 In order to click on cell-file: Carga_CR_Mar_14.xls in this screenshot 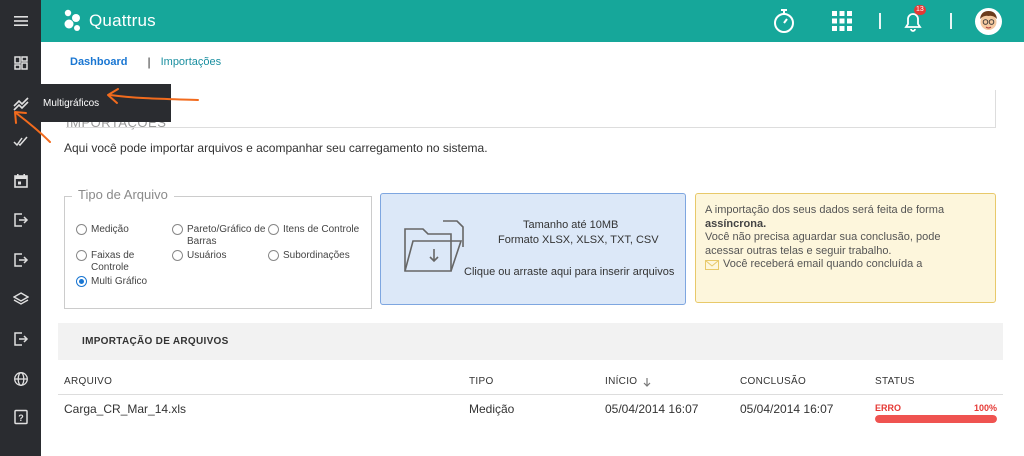, I will do `click(125, 409)`.